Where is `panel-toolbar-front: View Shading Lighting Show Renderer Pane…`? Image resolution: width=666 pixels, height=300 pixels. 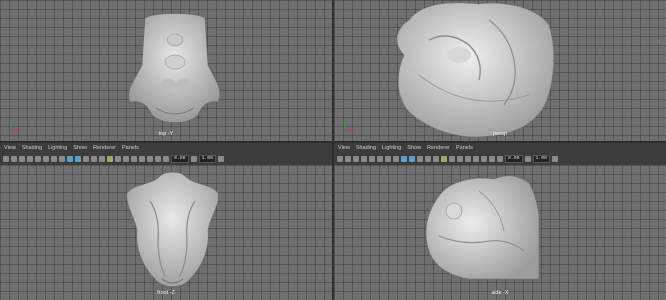
panel-toolbar-front: View Shading Lighting Show Renderer Pane… is located at coordinates (166, 154).